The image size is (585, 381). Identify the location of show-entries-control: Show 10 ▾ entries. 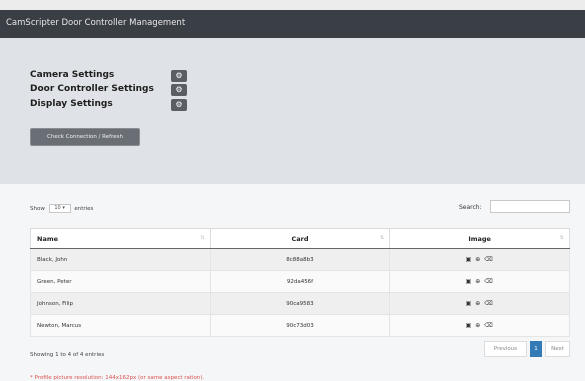
(61, 208).